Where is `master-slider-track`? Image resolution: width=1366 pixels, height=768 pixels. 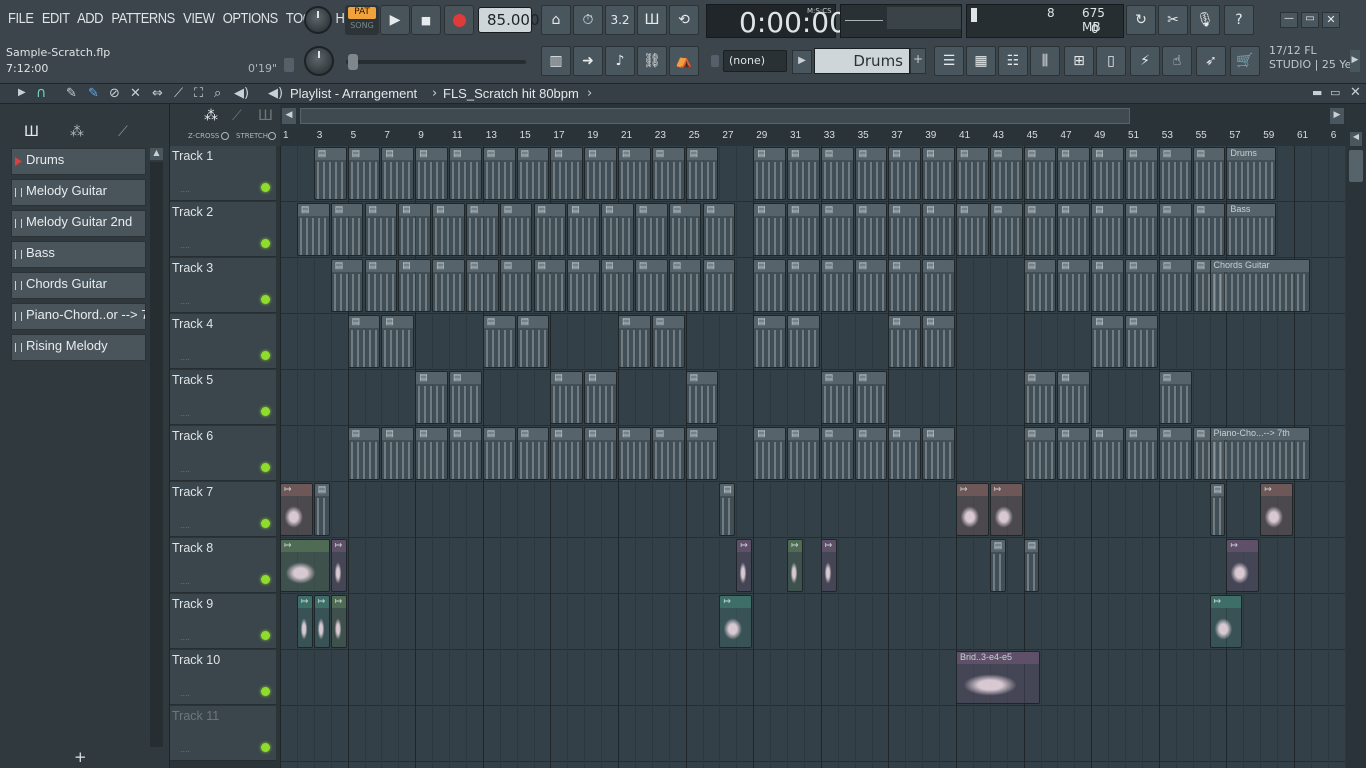
master-slider-track is located at coordinates (436, 62).